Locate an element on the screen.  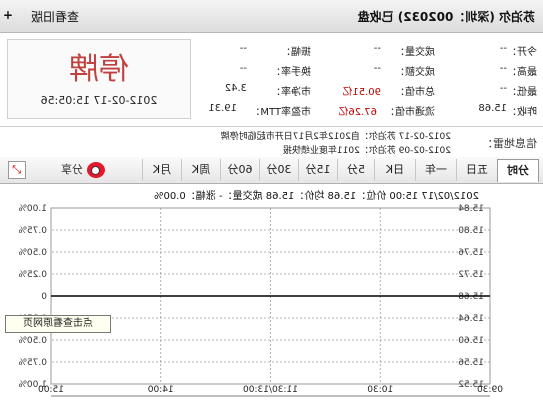
x-tick-label: 11:30/13:00 is located at coordinates (270, 390).